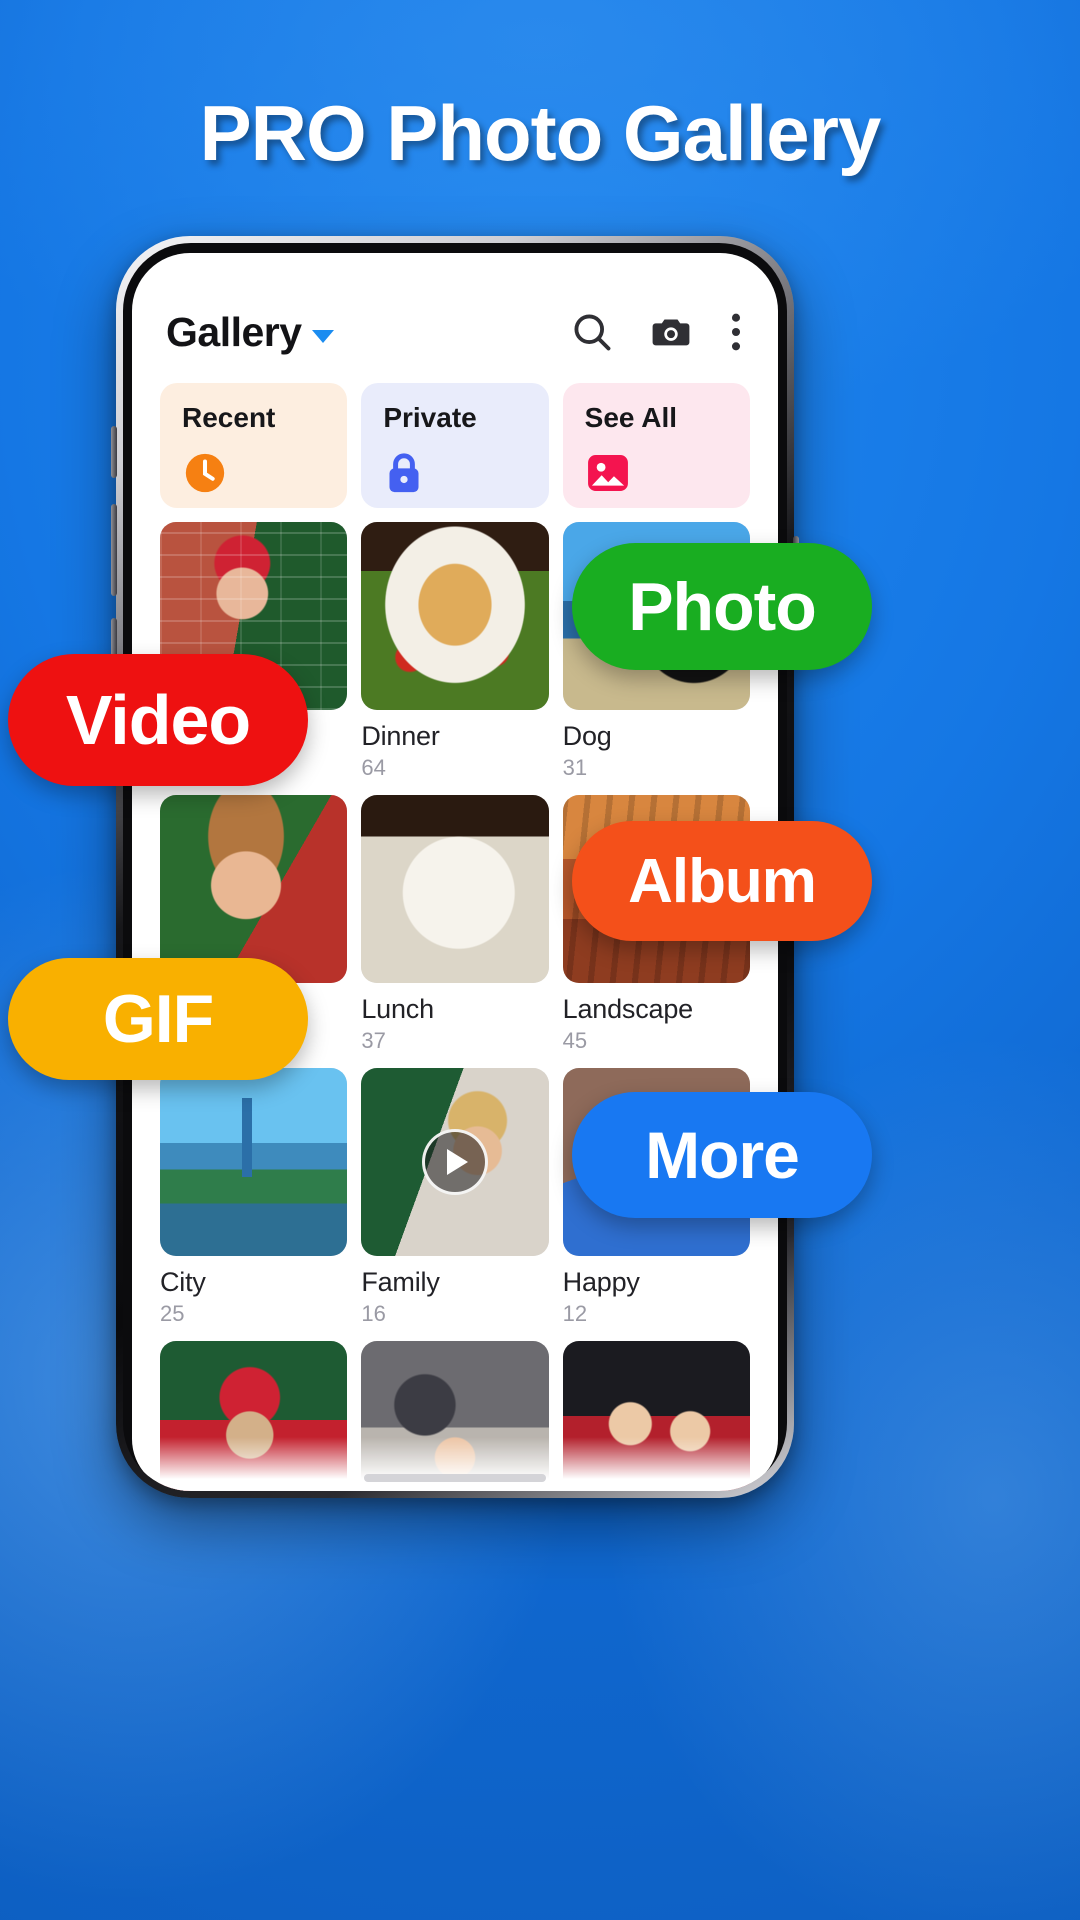 The height and width of the screenshot is (1920, 1080). Describe the element at coordinates (601, 1282) in the screenshot. I see `album-name: Happy` at that location.